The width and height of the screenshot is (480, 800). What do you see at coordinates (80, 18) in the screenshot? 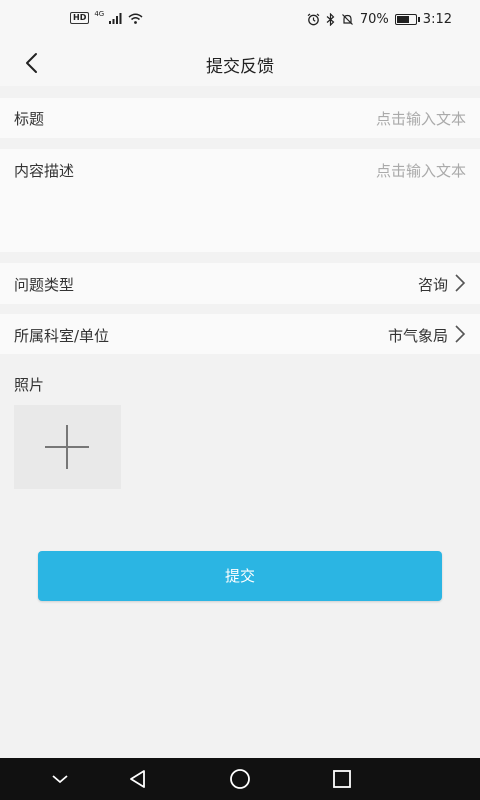
I see `hd-badge: HD` at bounding box center [80, 18].